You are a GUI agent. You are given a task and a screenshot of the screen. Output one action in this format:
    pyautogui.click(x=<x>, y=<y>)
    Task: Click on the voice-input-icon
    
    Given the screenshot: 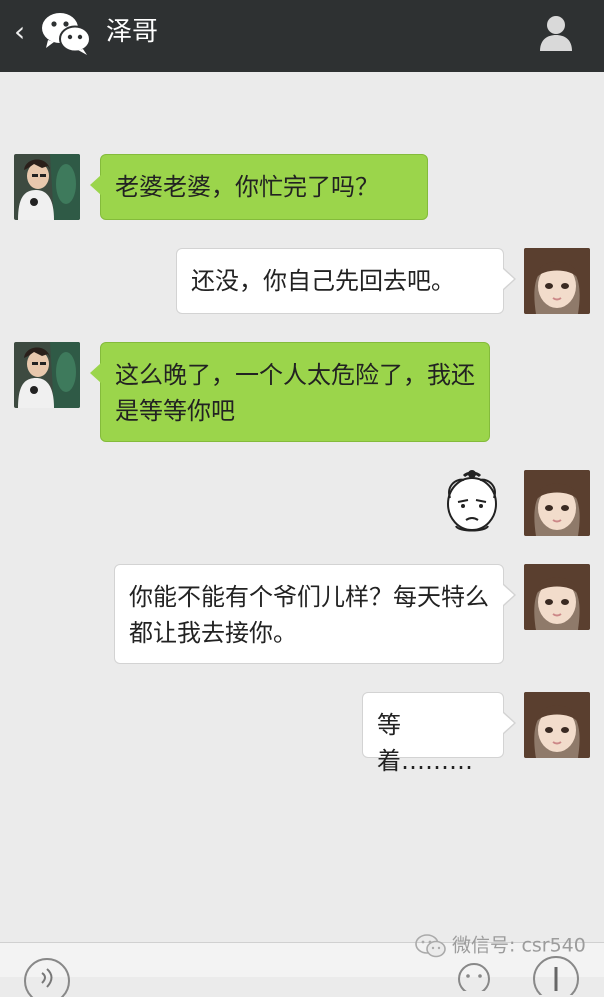 What is the action you would take?
    pyautogui.click(x=47, y=977)
    